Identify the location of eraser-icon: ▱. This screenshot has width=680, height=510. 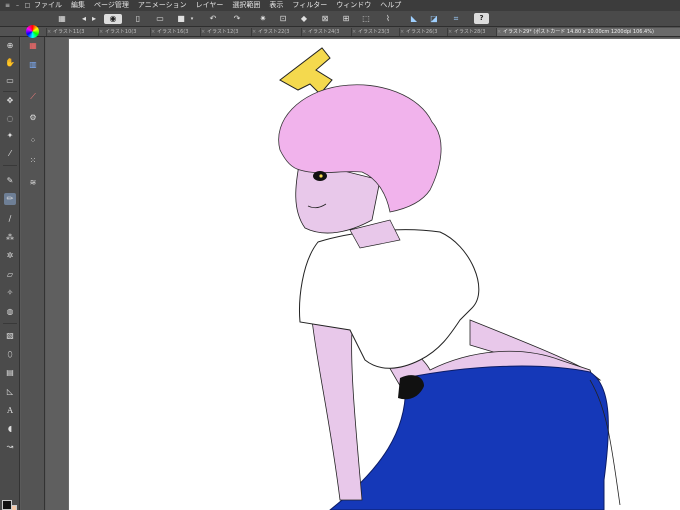
(10, 275).